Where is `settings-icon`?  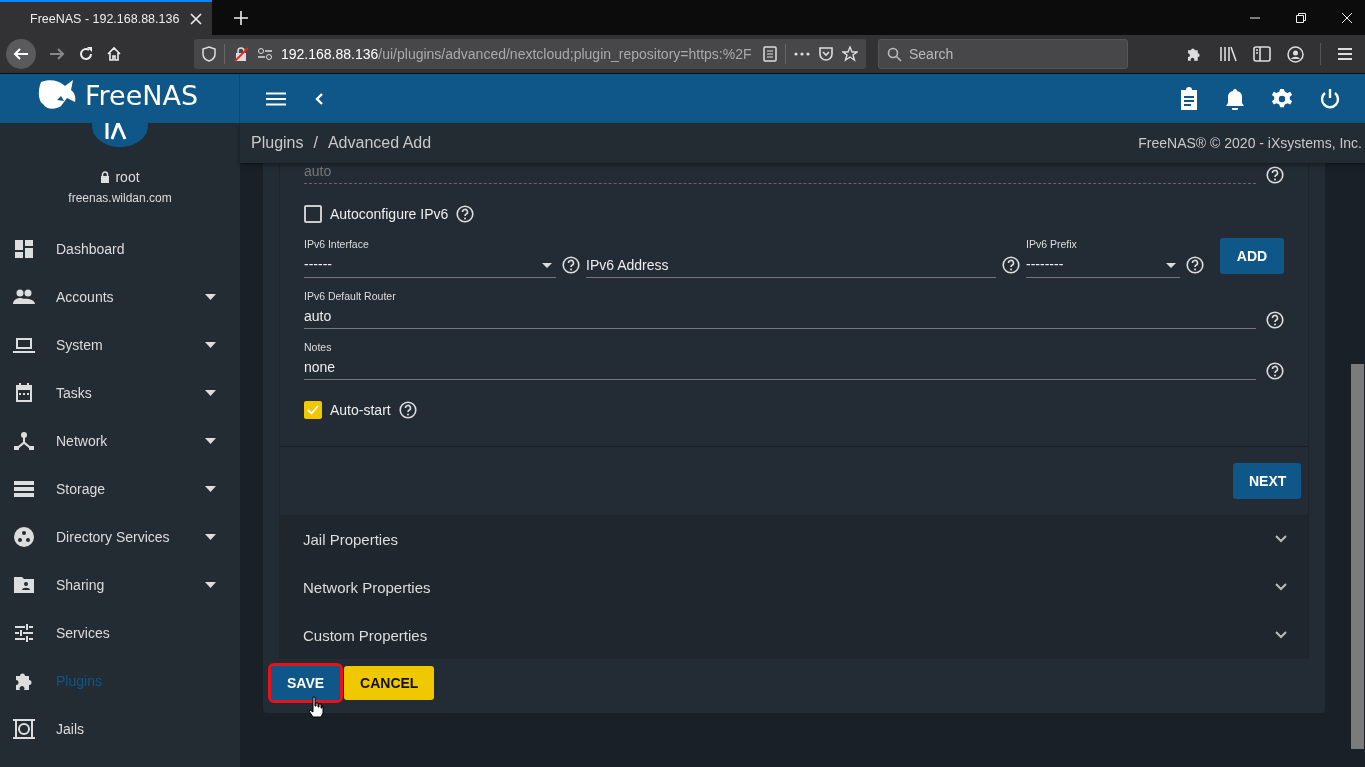 settings-icon is located at coordinates (1282, 98).